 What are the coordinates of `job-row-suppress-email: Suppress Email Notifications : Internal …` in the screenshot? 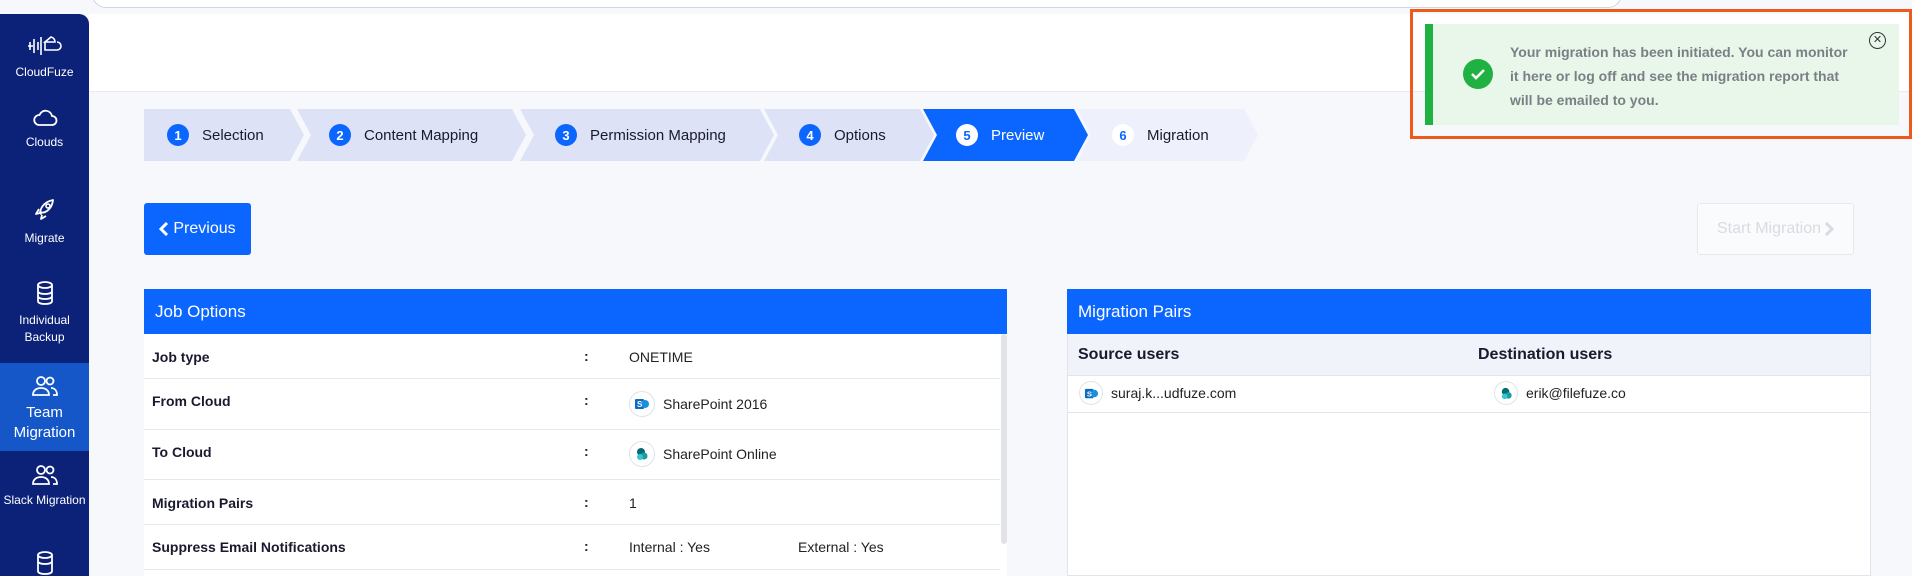 It's located at (572, 547).